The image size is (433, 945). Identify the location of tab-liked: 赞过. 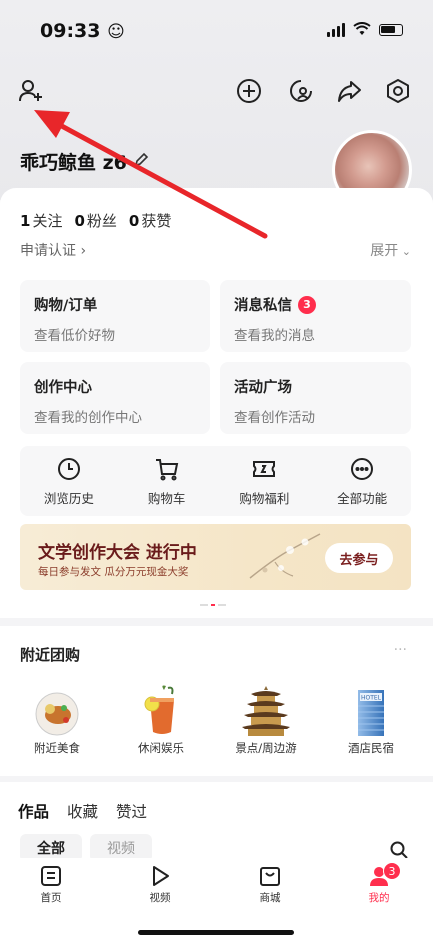
(131, 811).